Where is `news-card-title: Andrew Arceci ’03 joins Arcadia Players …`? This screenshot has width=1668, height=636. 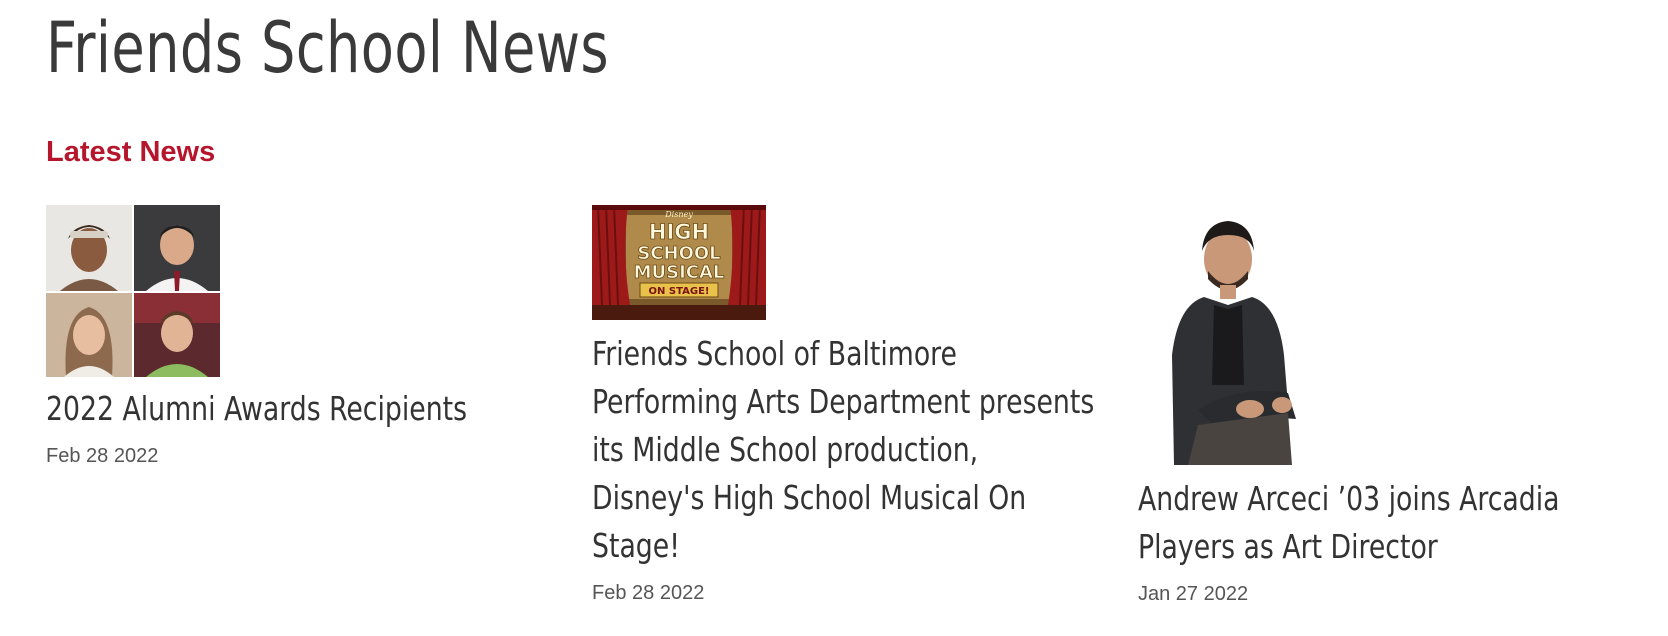 news-card-title: Andrew Arceci ’03 joins Arcadia Players … is located at coordinates (1398, 523).